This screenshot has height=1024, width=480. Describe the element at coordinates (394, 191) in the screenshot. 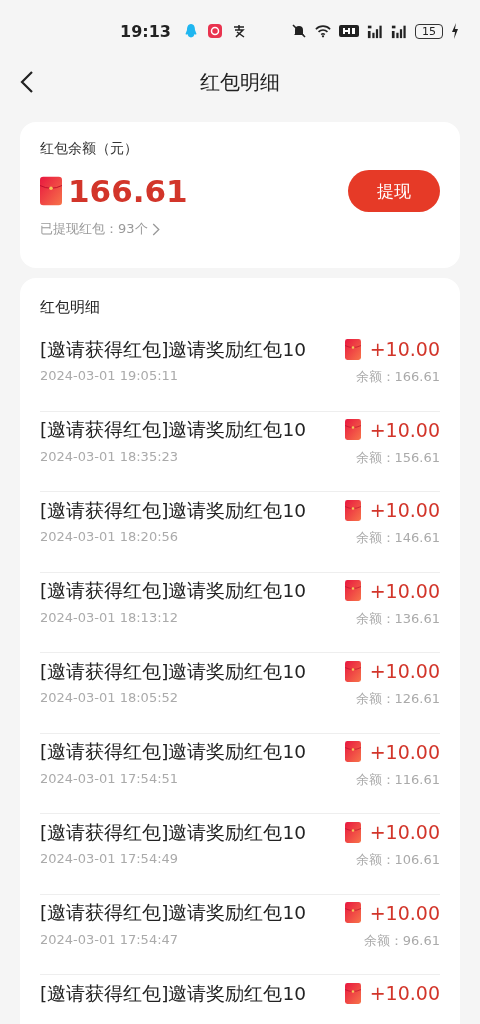

I see `withdraw-button: 提现` at that location.